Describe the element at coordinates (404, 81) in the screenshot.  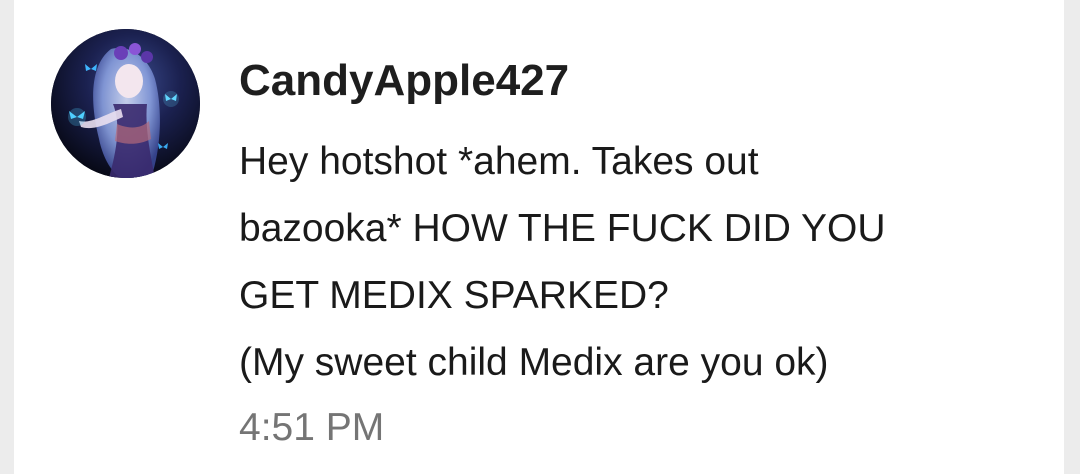
I see `username: CandyApple427` at that location.